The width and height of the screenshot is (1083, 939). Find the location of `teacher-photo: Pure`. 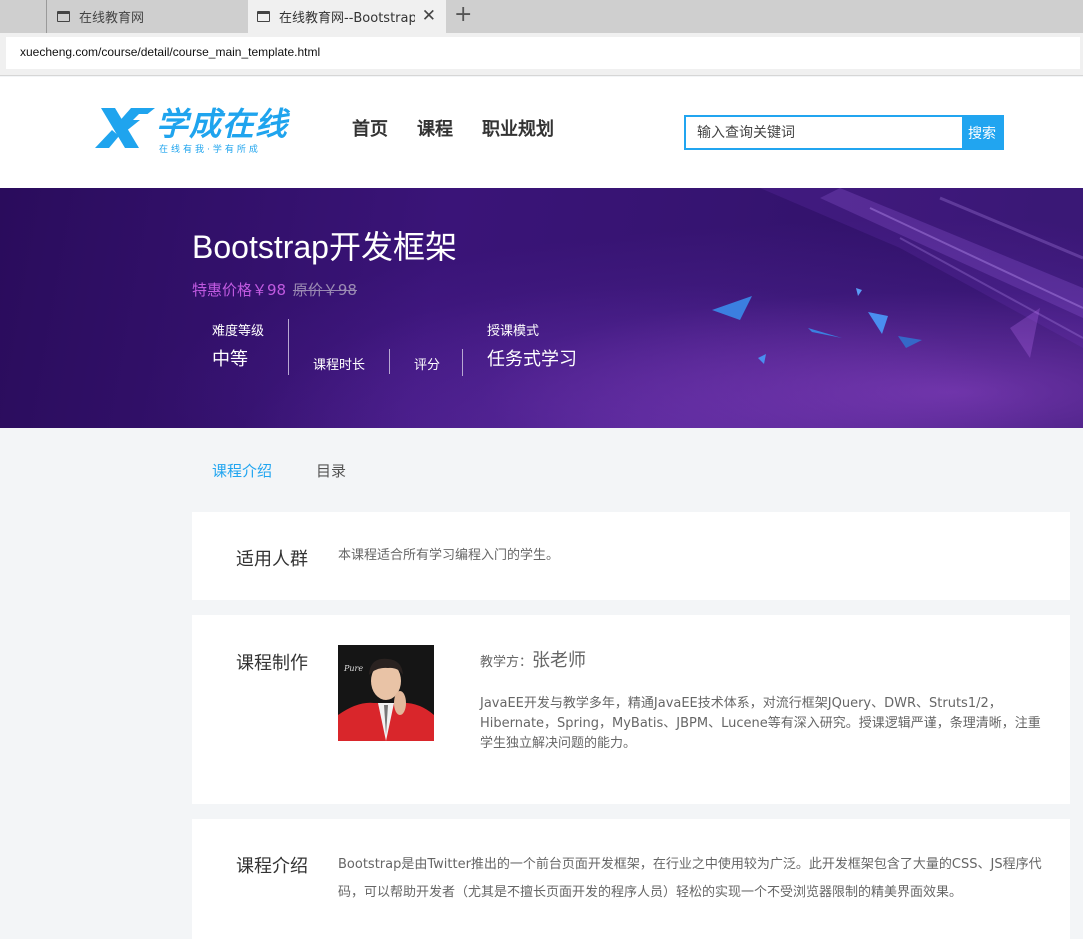

teacher-photo: Pure is located at coordinates (386, 693).